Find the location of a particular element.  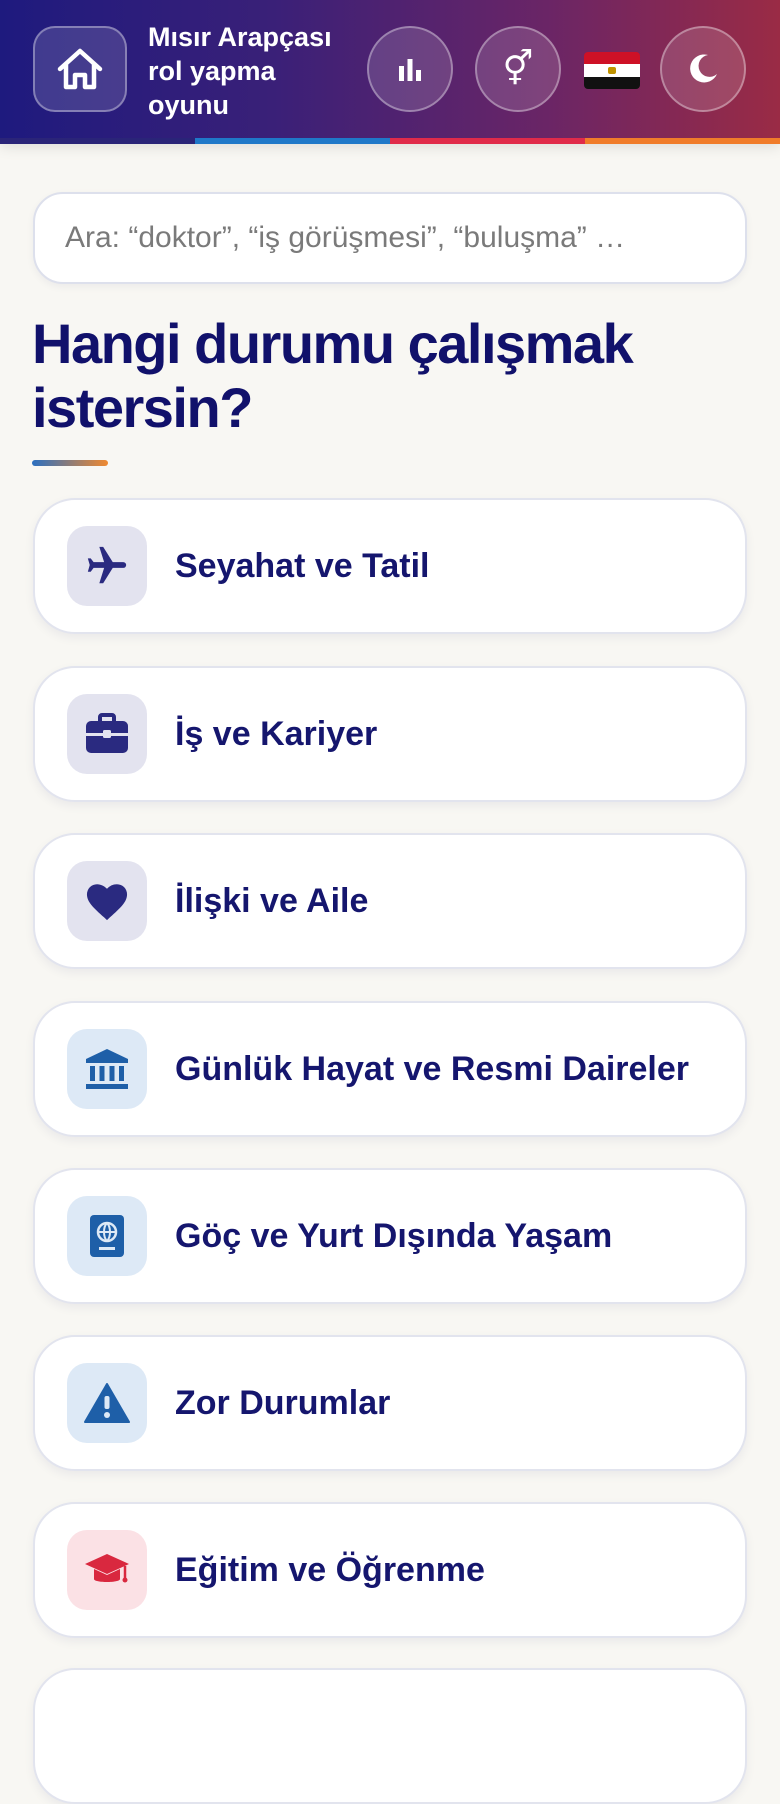

stats-button is located at coordinates (410, 69).